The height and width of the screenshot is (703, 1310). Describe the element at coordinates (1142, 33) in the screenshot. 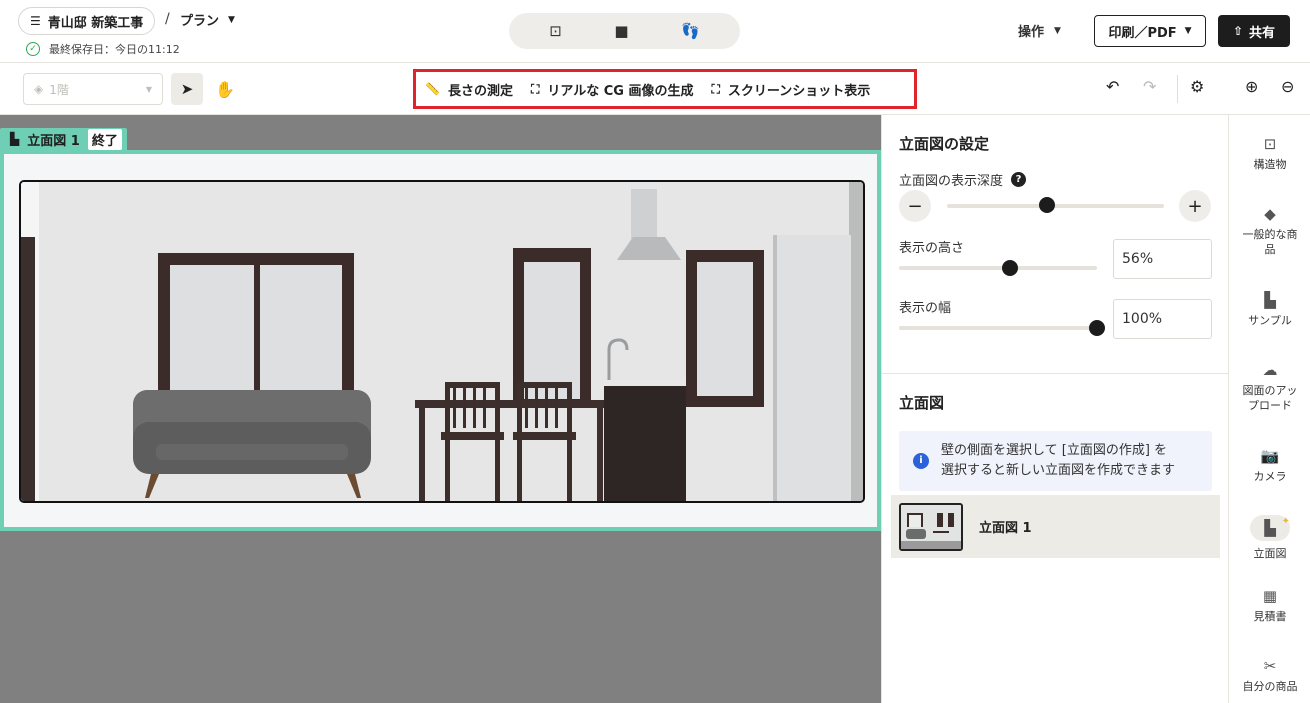

I see `print-label: 印刷／PDF` at that location.